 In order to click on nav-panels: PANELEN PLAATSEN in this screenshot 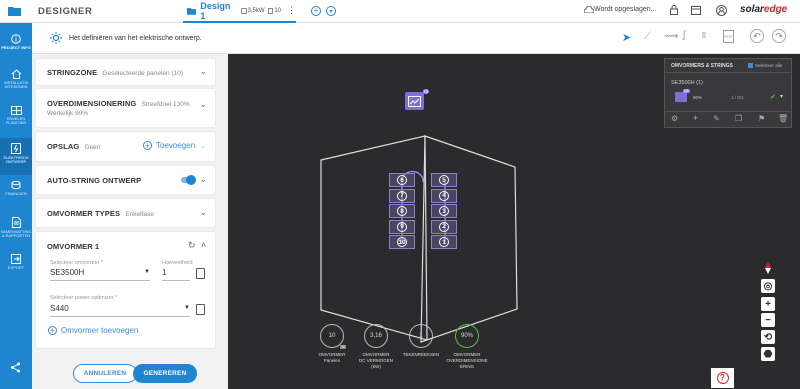, I will do `click(16, 119)`.